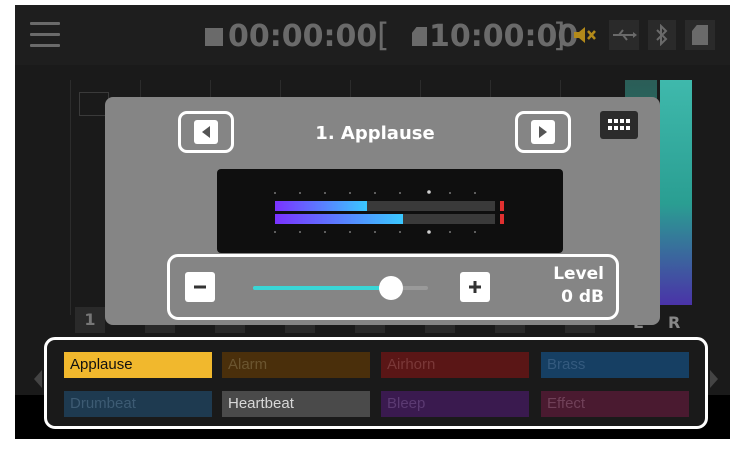  What do you see at coordinates (455, 365) in the screenshot?
I see `preset-airhorn: Airhorn` at bounding box center [455, 365].